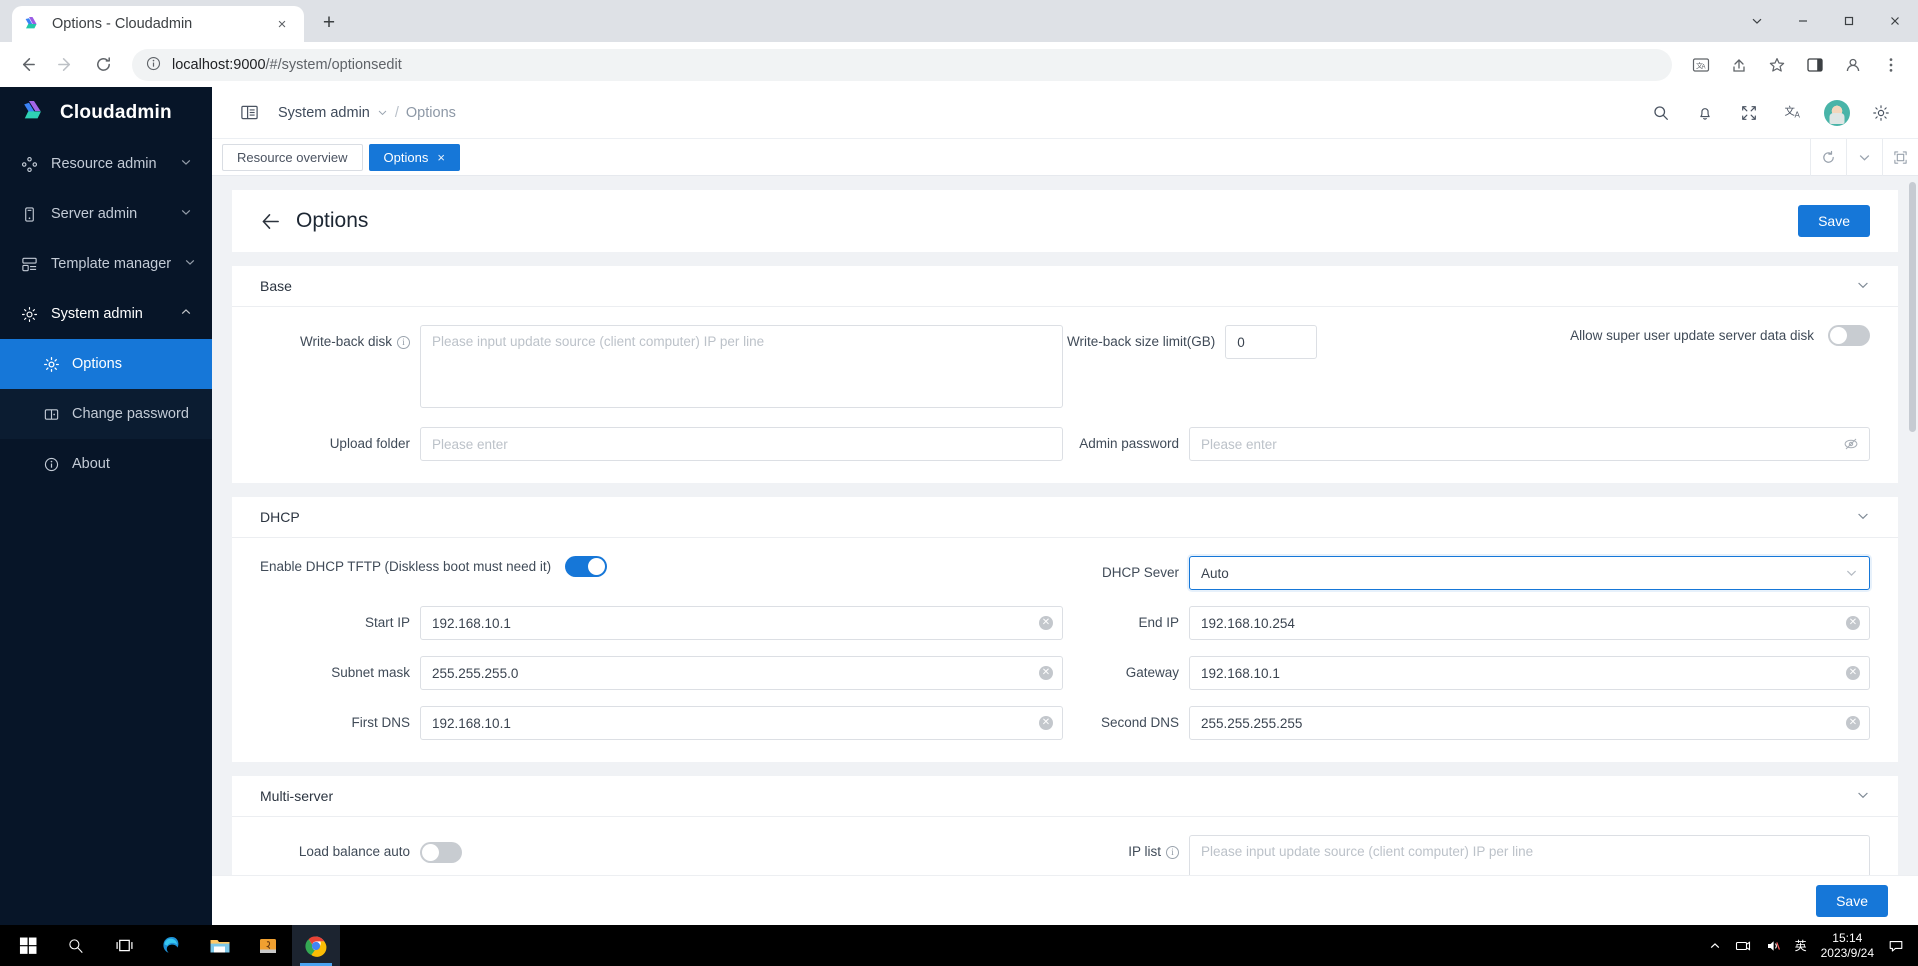  What do you see at coordinates (1739, 65) in the screenshot?
I see `share-icon` at bounding box center [1739, 65].